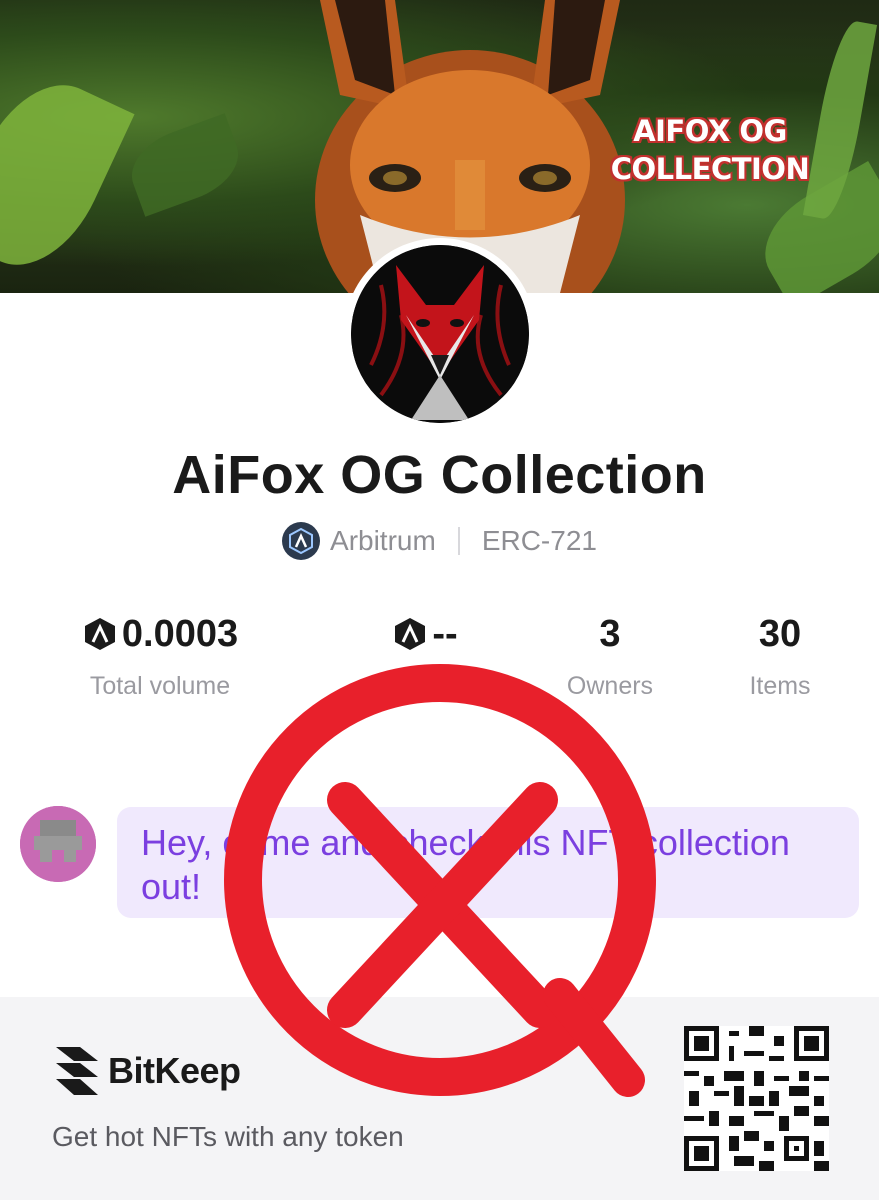 The height and width of the screenshot is (1200, 879). What do you see at coordinates (77, 1071) in the screenshot?
I see `bitkeep-logo-icon` at bounding box center [77, 1071].